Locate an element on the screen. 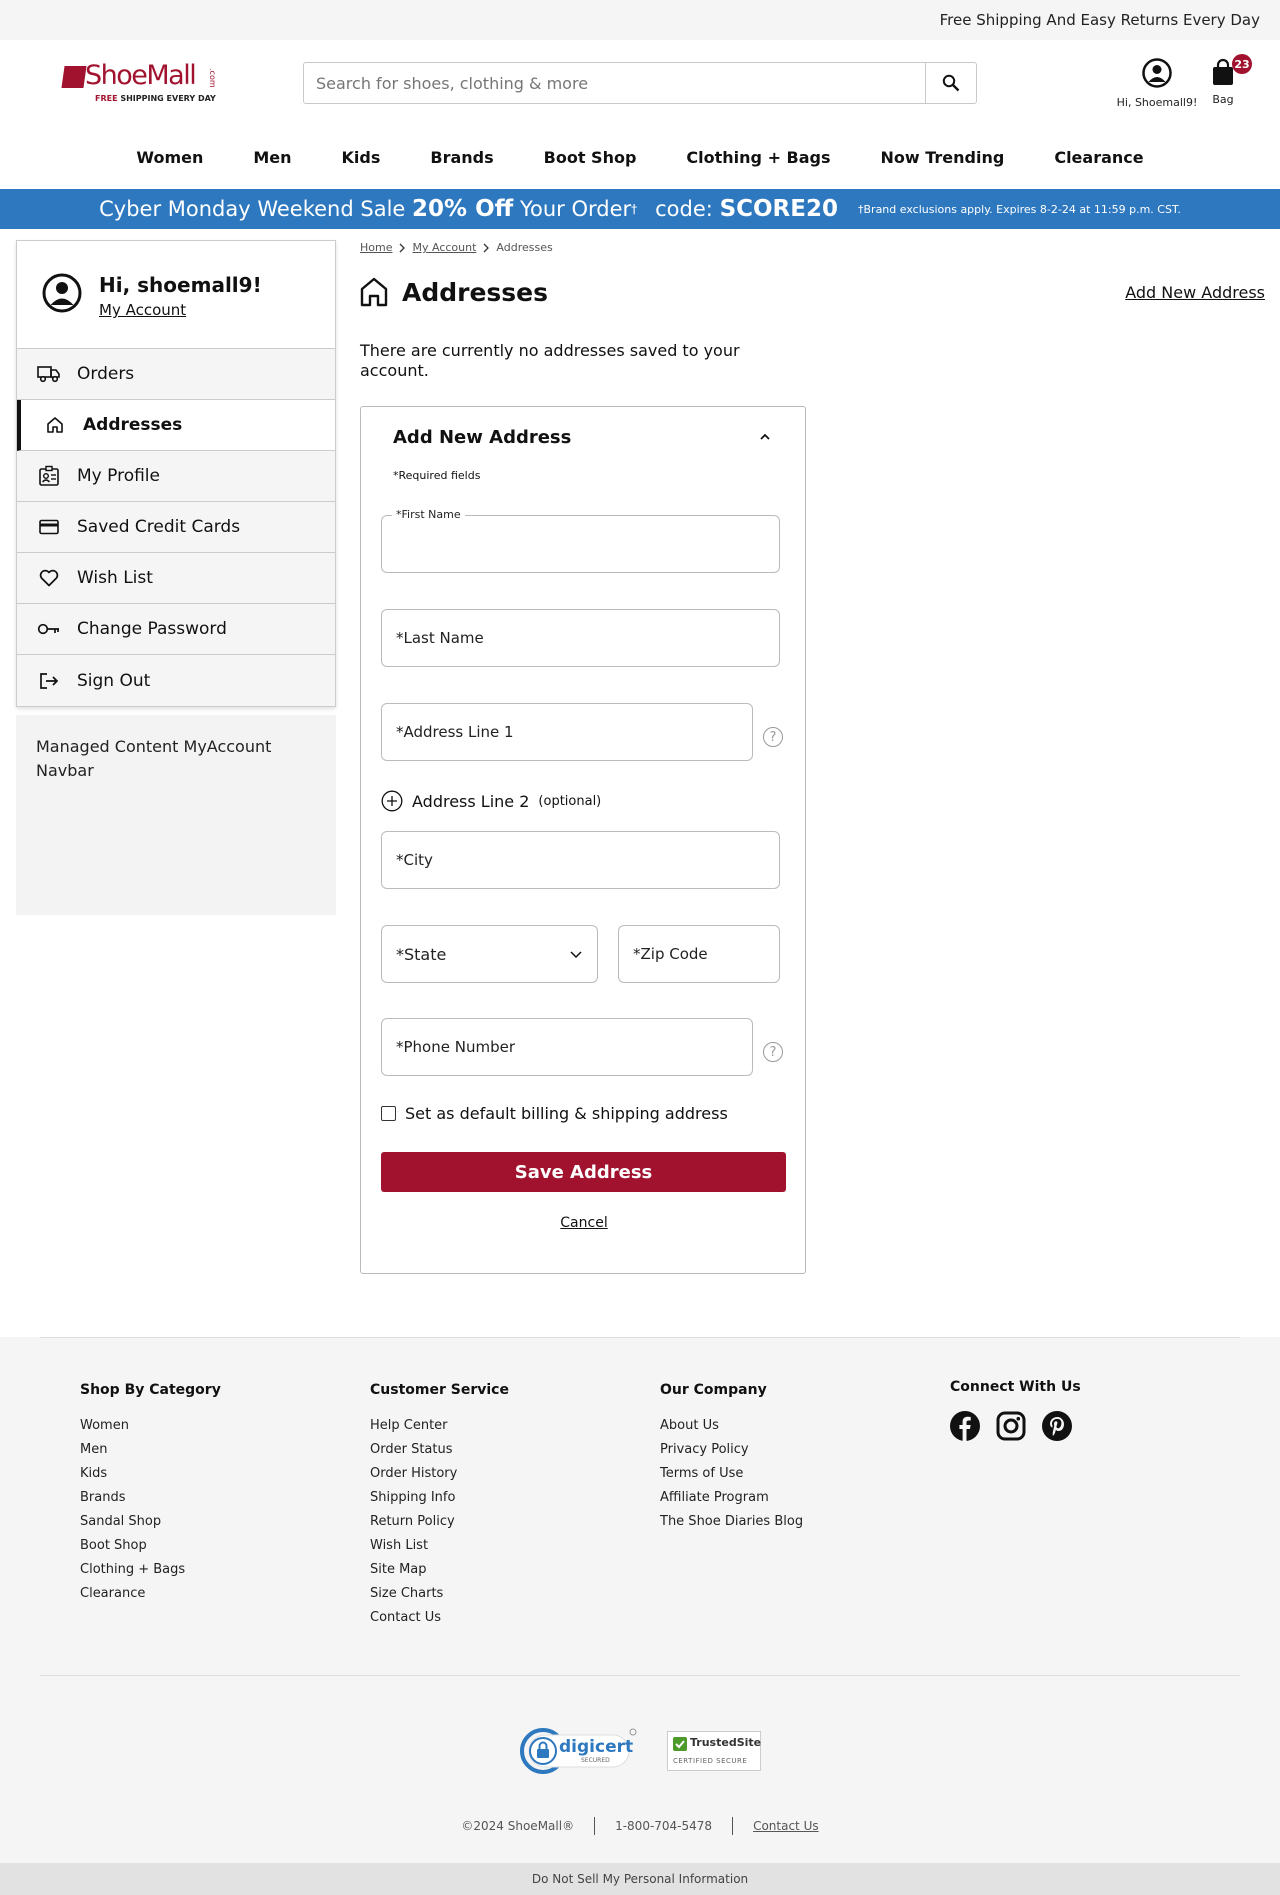 The width and height of the screenshot is (1280, 1895). sidebar-item-wish-list: Wish List is located at coordinates (176, 578).